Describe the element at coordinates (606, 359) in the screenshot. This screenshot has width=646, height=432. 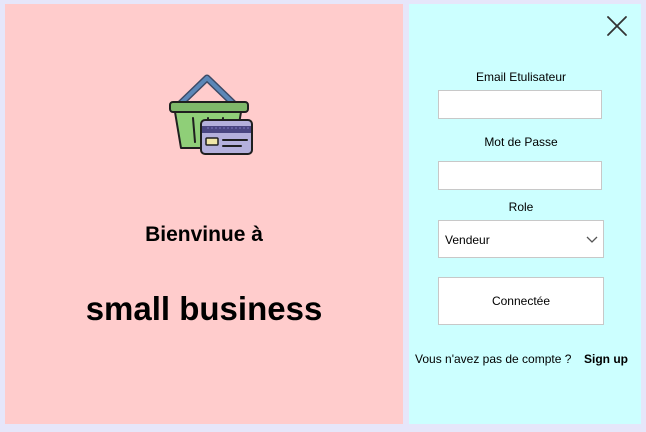
I see `signup-link: Sign up` at that location.